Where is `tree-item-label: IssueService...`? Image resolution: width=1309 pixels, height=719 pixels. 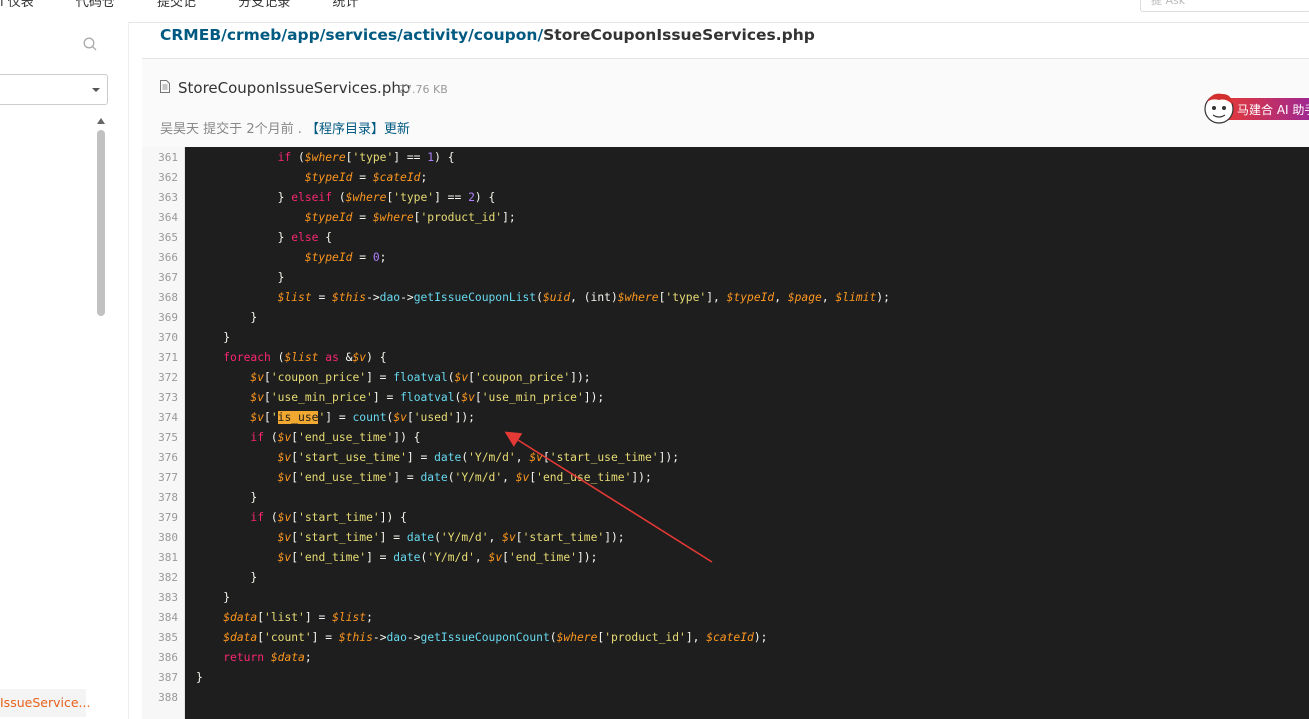 tree-item-label: IssueService... is located at coordinates (45, 702).